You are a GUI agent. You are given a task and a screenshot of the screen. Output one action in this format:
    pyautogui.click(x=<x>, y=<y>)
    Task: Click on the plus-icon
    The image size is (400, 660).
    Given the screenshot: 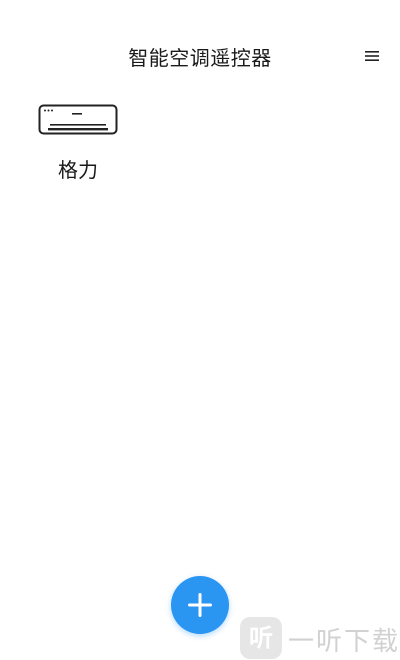 What is the action you would take?
    pyautogui.click(x=200, y=605)
    